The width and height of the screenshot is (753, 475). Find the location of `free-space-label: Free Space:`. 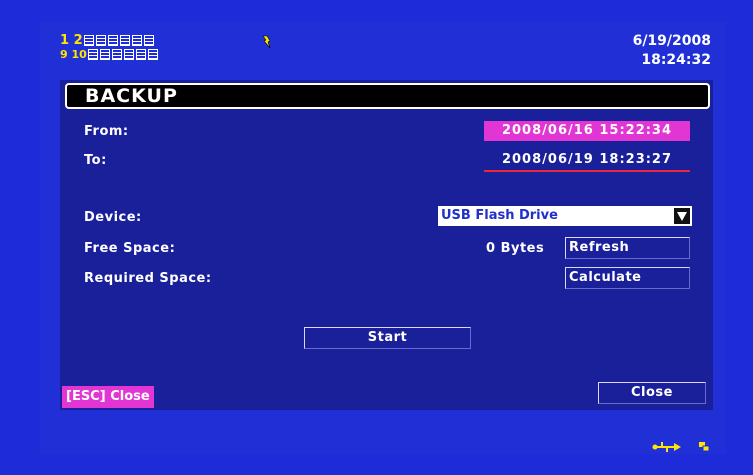

free-space-label: Free Space: is located at coordinates (130, 248).